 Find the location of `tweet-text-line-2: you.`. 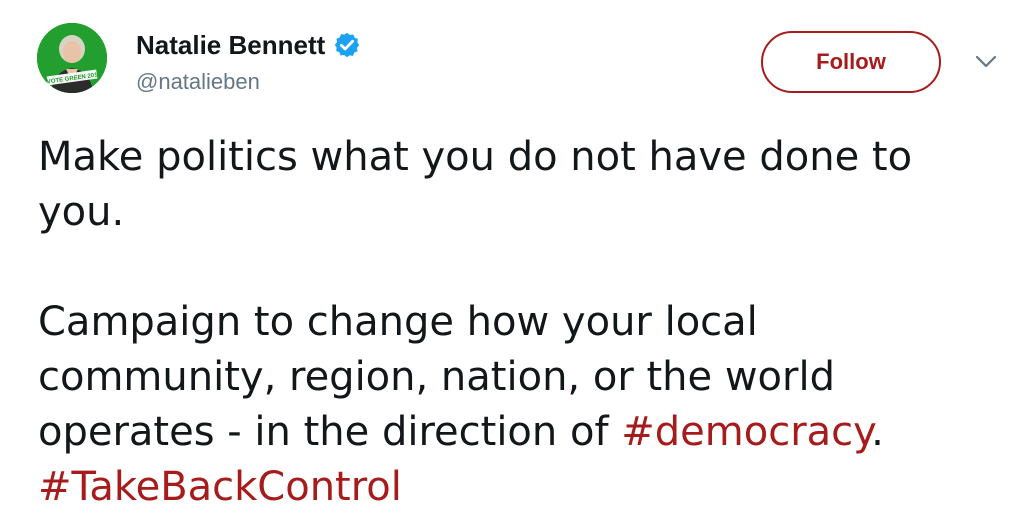

tweet-text-line-2: you. is located at coordinates (81, 212).